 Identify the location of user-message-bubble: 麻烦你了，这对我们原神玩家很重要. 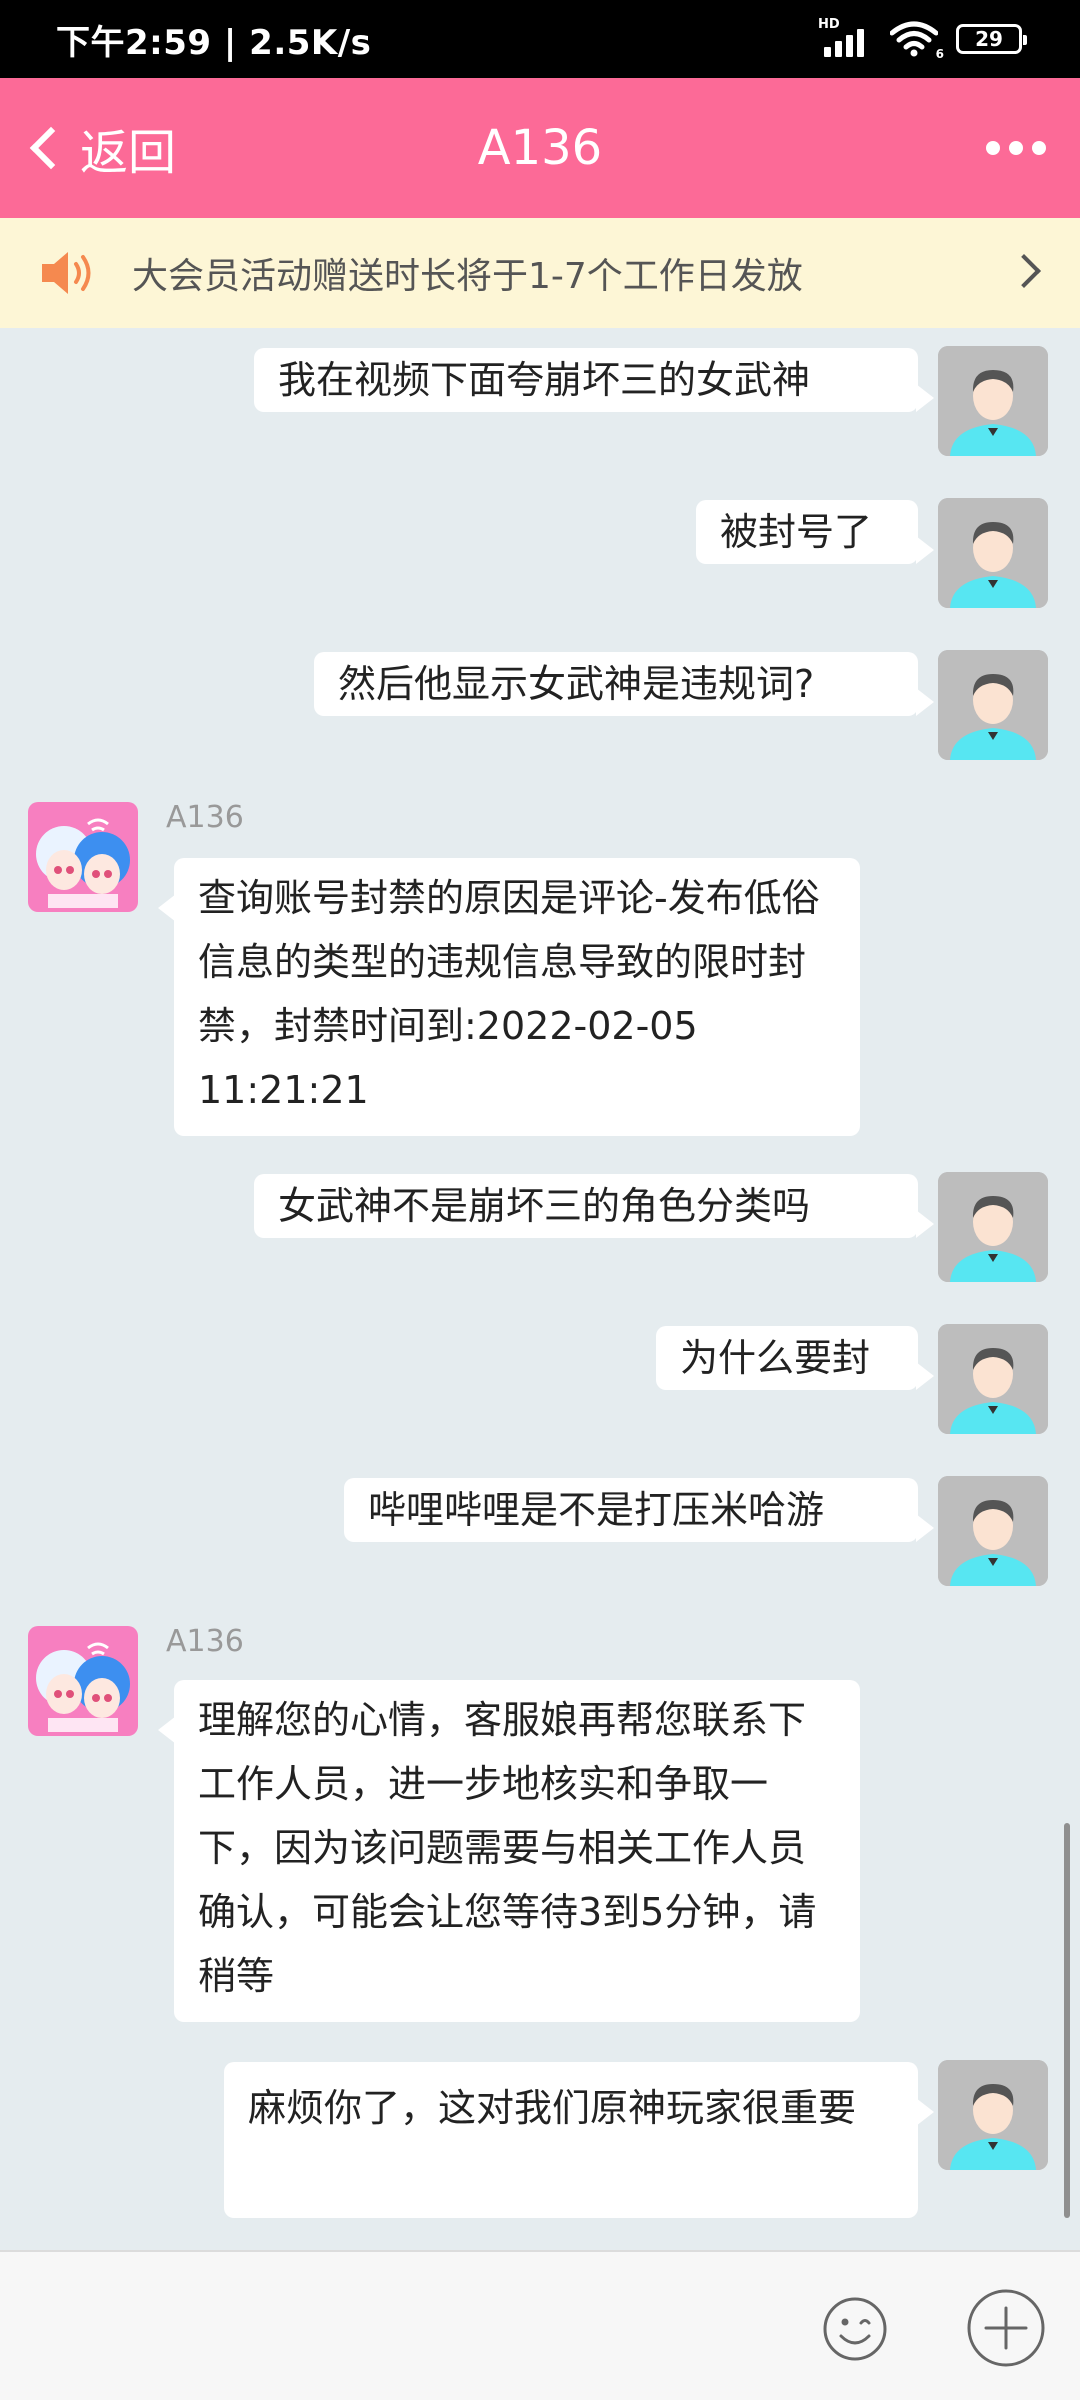
(579, 2140).